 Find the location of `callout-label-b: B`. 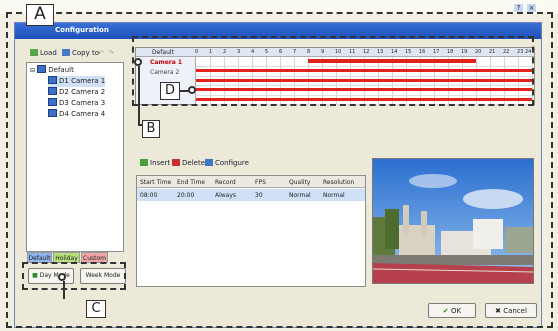

callout-label-b: B is located at coordinates (151, 129).